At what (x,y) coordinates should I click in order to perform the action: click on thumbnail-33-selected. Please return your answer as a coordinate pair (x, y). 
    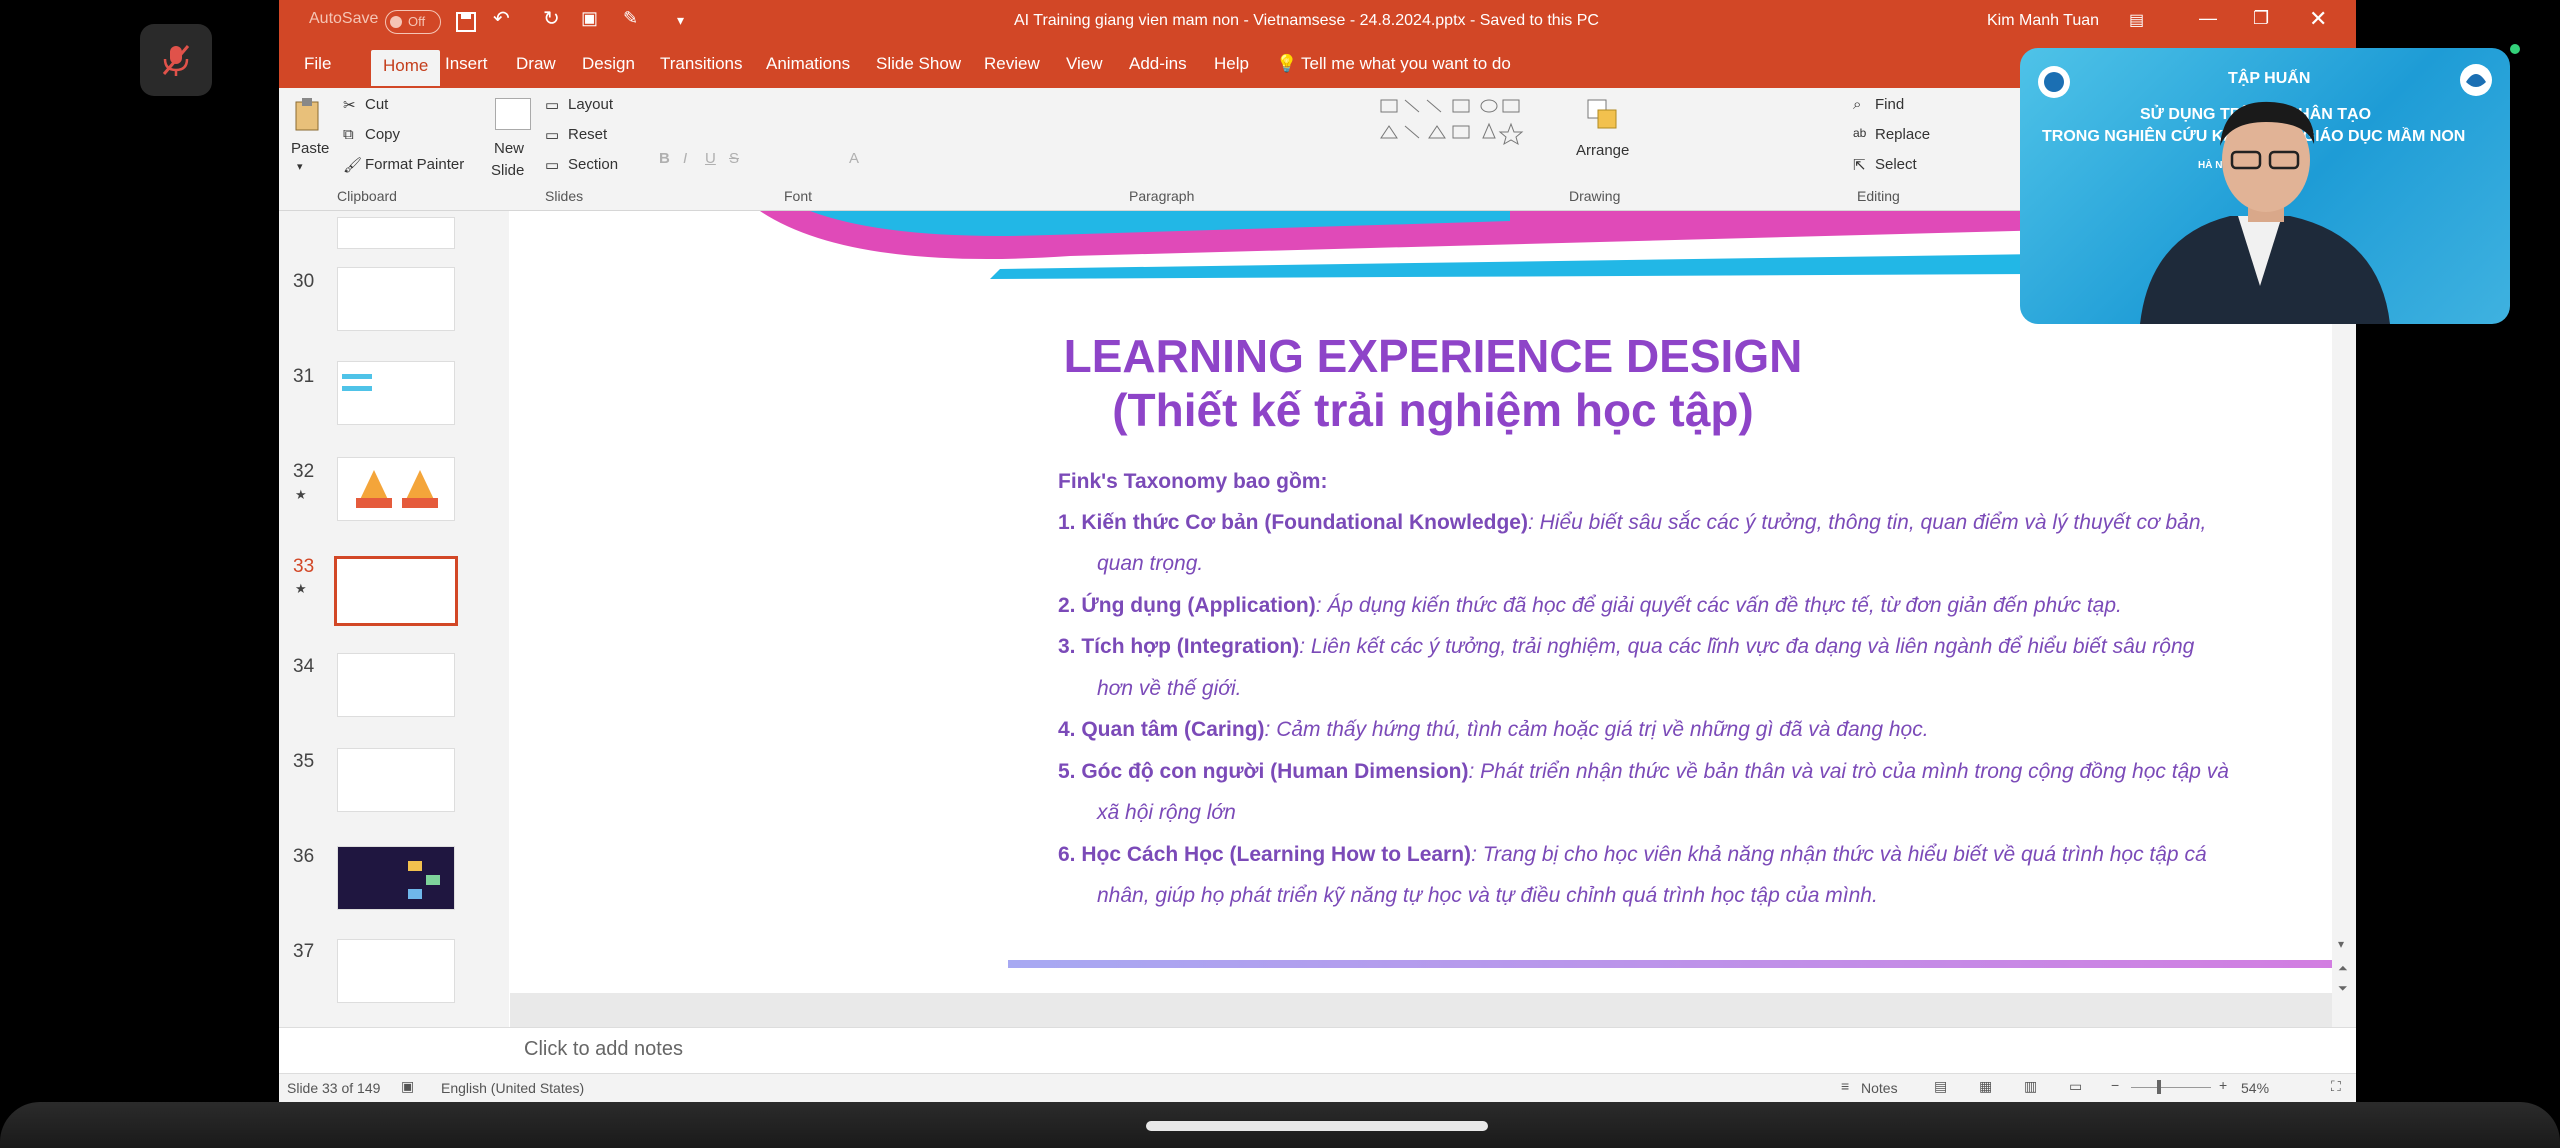
    Looking at the image, I should click on (396, 591).